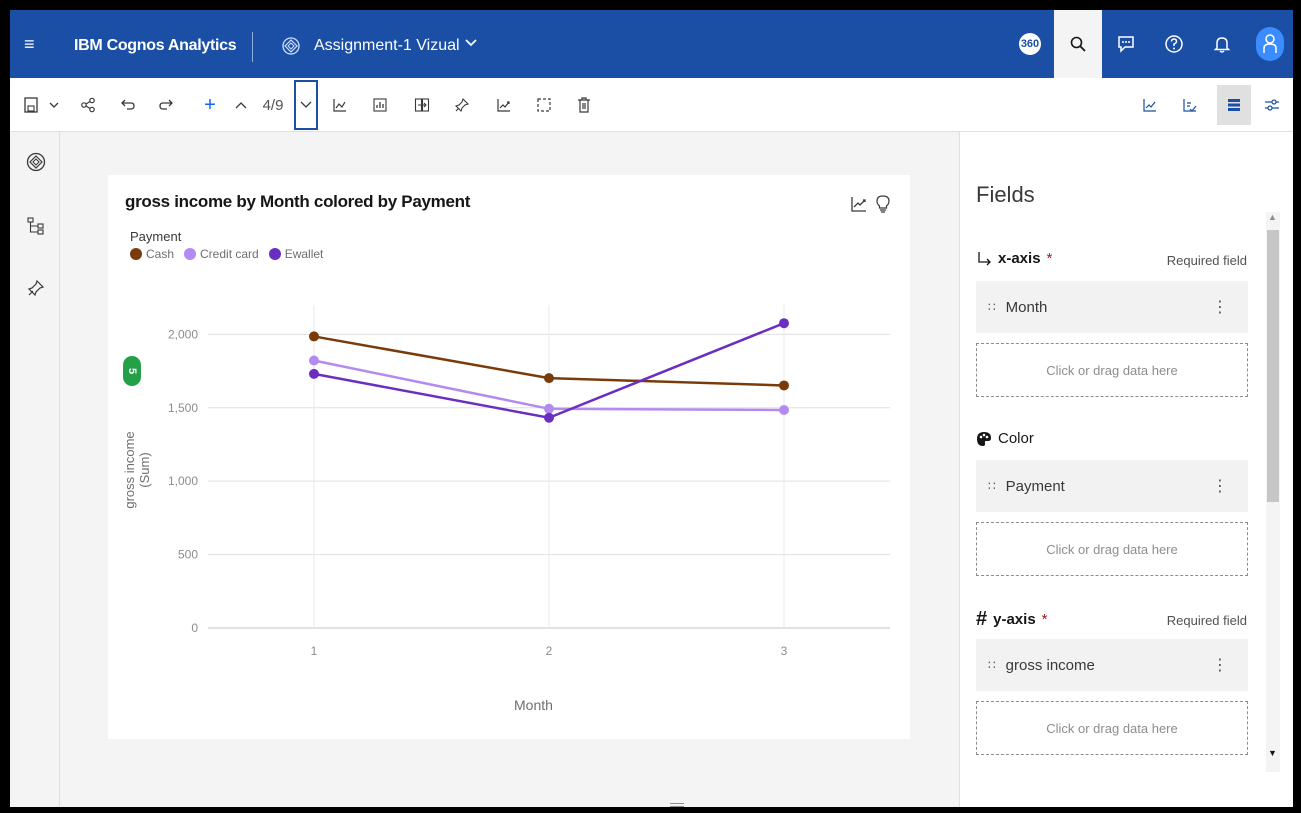 This screenshot has height=813, width=1301. What do you see at coordinates (1112, 486) in the screenshot?
I see `color-field-pill: ∷ Payment ⋮` at bounding box center [1112, 486].